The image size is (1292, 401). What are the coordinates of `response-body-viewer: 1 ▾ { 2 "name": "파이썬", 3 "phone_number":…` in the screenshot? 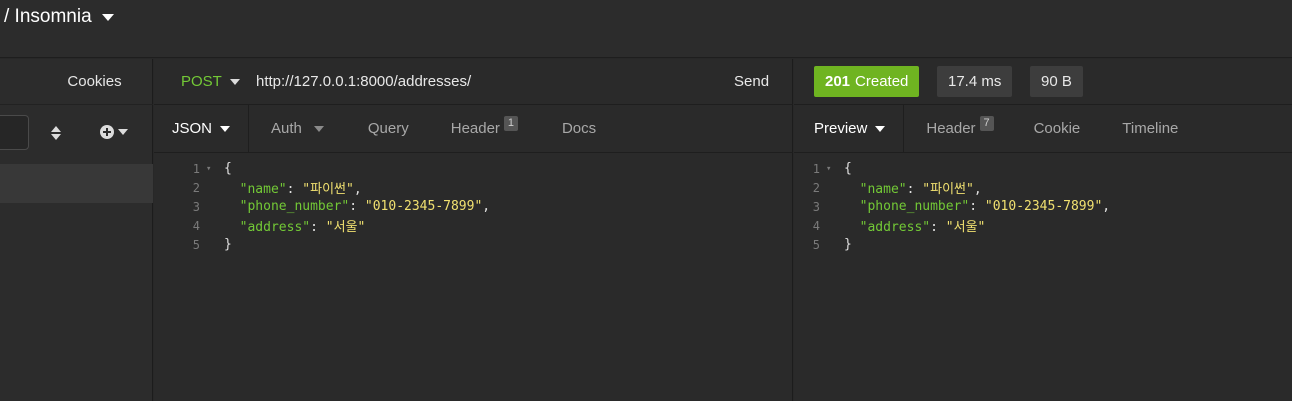 It's located at (1039, 206).